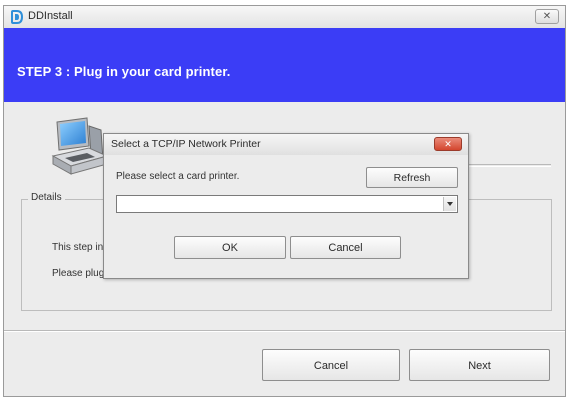  Describe the element at coordinates (50, 16) in the screenshot. I see `window-title: DDInstall` at that location.